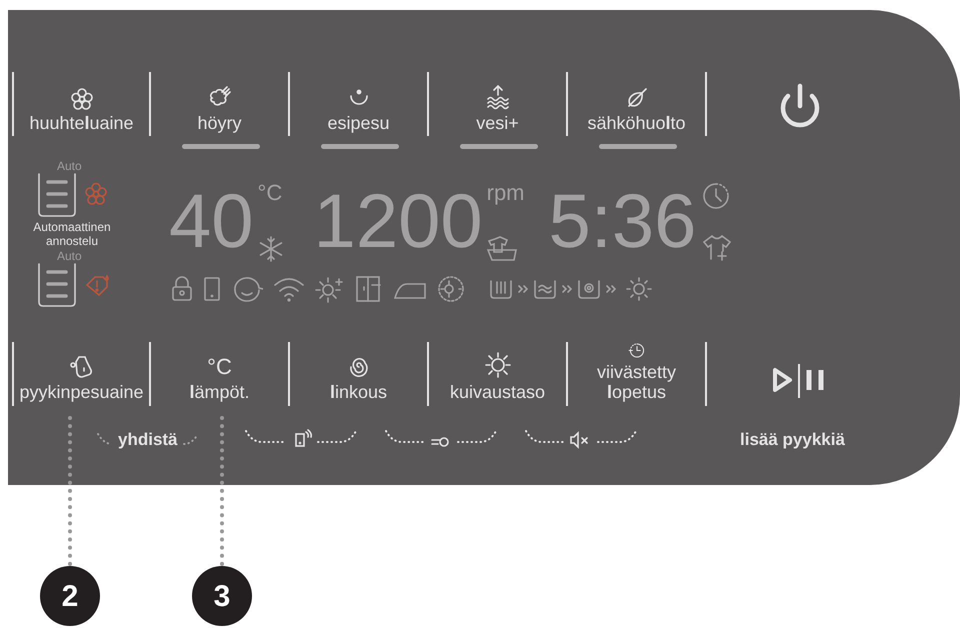 Image resolution: width=960 pixels, height=628 pixels. Describe the element at coordinates (82, 99) in the screenshot. I see `flower-icon` at that location.